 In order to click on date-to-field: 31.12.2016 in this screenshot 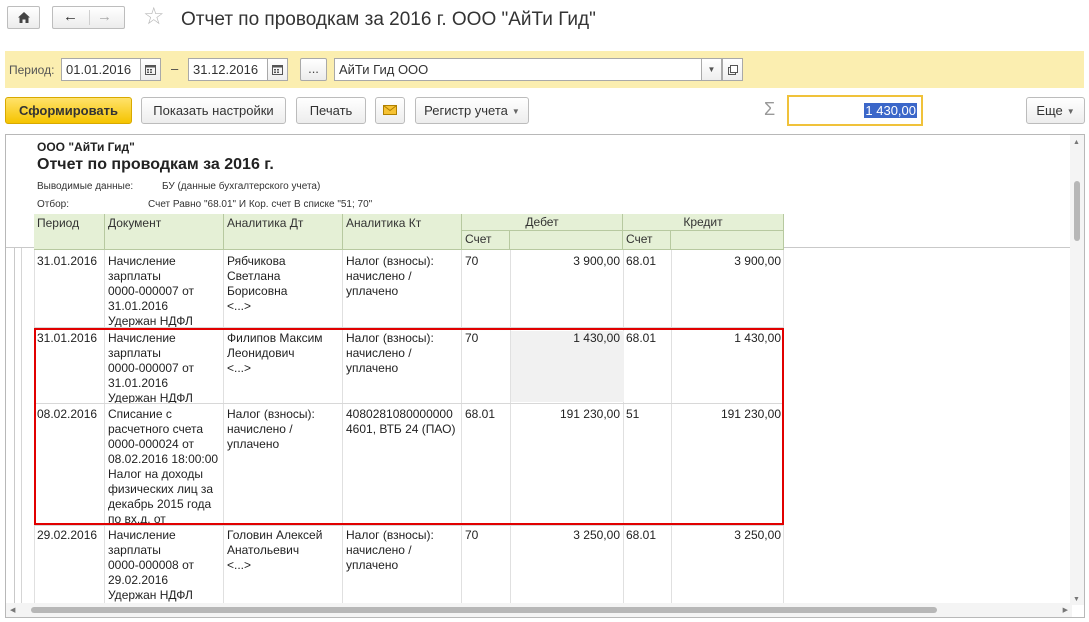, I will do `click(228, 69)`.